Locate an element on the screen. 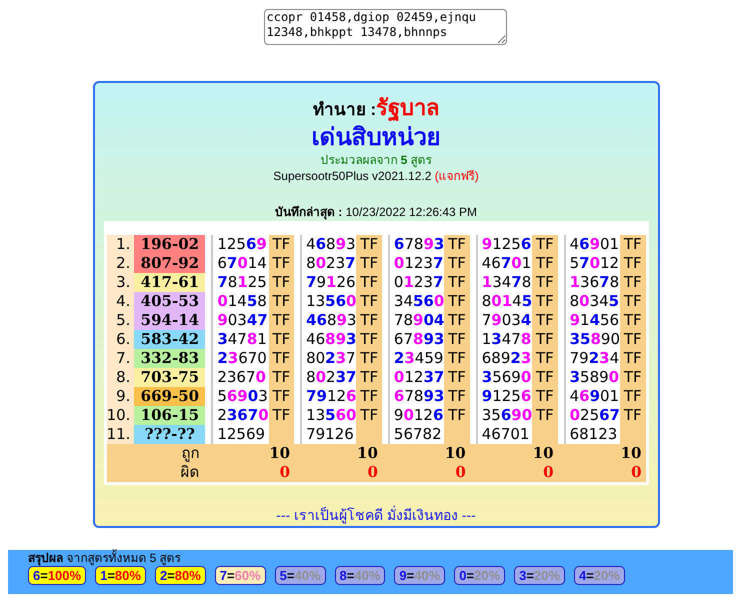  text-area-field: ccopr 01458,dgiop 02459,ejnqu 12348,bhkppt 13478,bhnnps is located at coordinates (385, 27).